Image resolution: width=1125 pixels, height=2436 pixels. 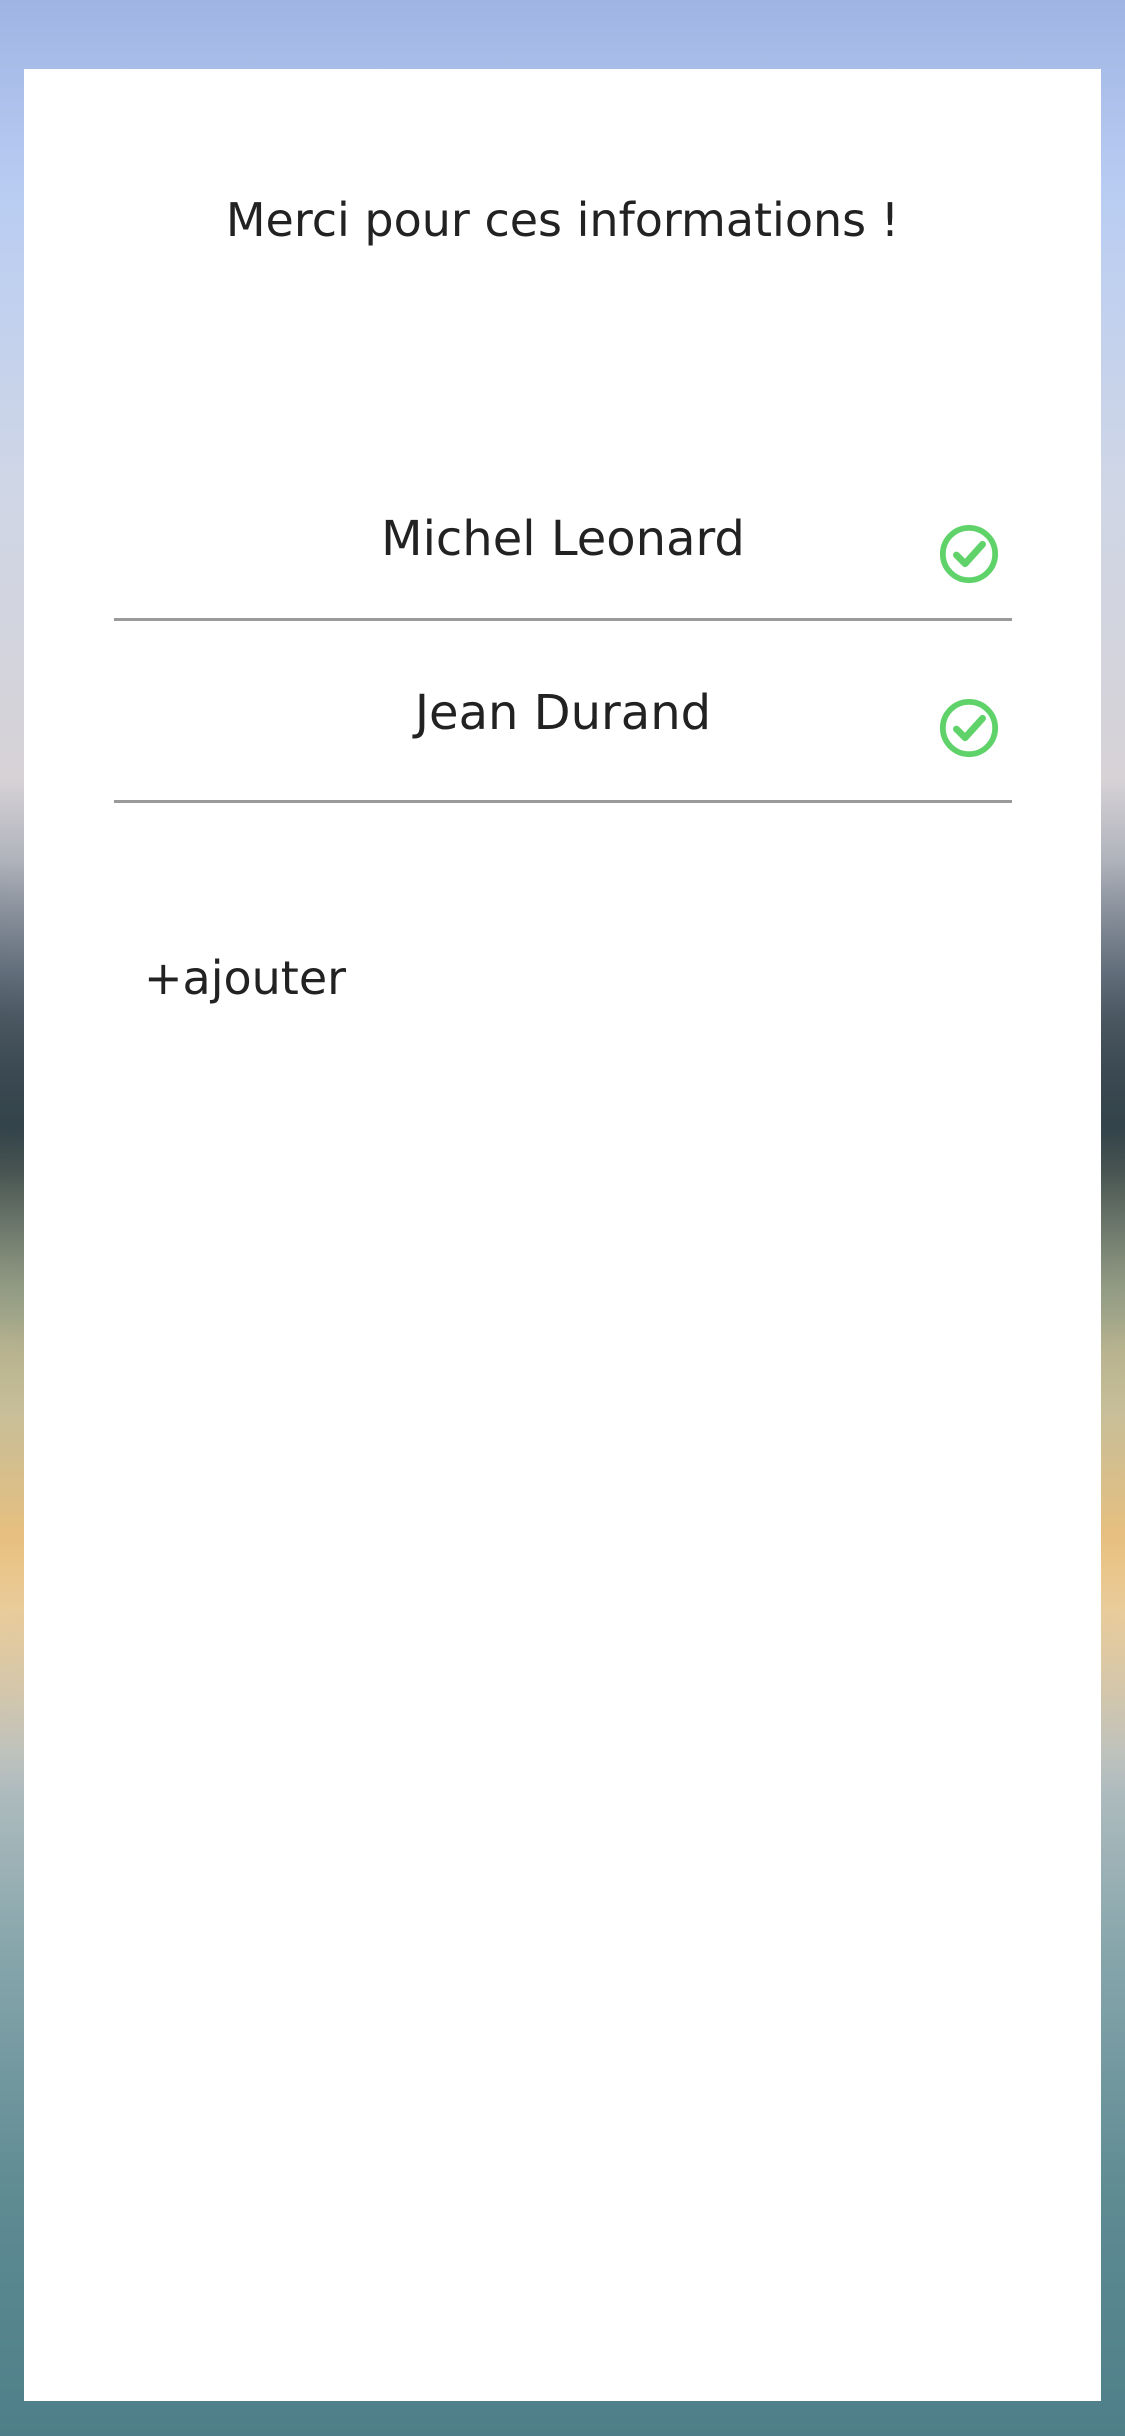 I want to click on list-item: Jean Durand, so click(x=563, y=712).